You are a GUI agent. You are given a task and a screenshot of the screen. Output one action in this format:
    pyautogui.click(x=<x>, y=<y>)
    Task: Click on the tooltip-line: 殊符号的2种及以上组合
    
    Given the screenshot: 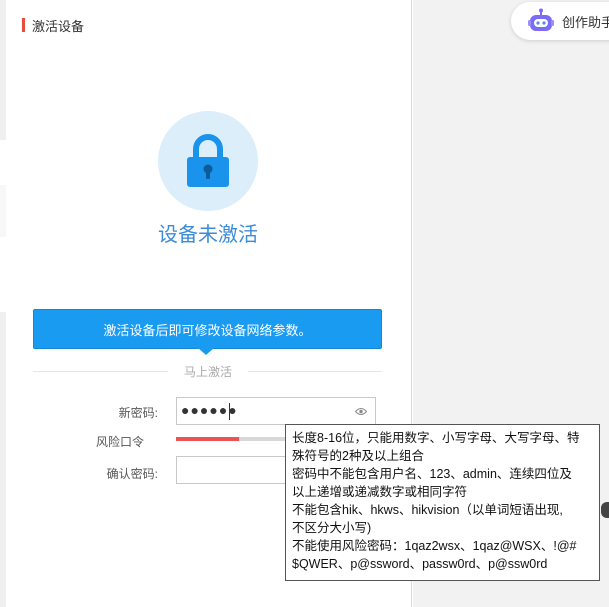 What is the action you would take?
    pyautogui.click(x=358, y=456)
    